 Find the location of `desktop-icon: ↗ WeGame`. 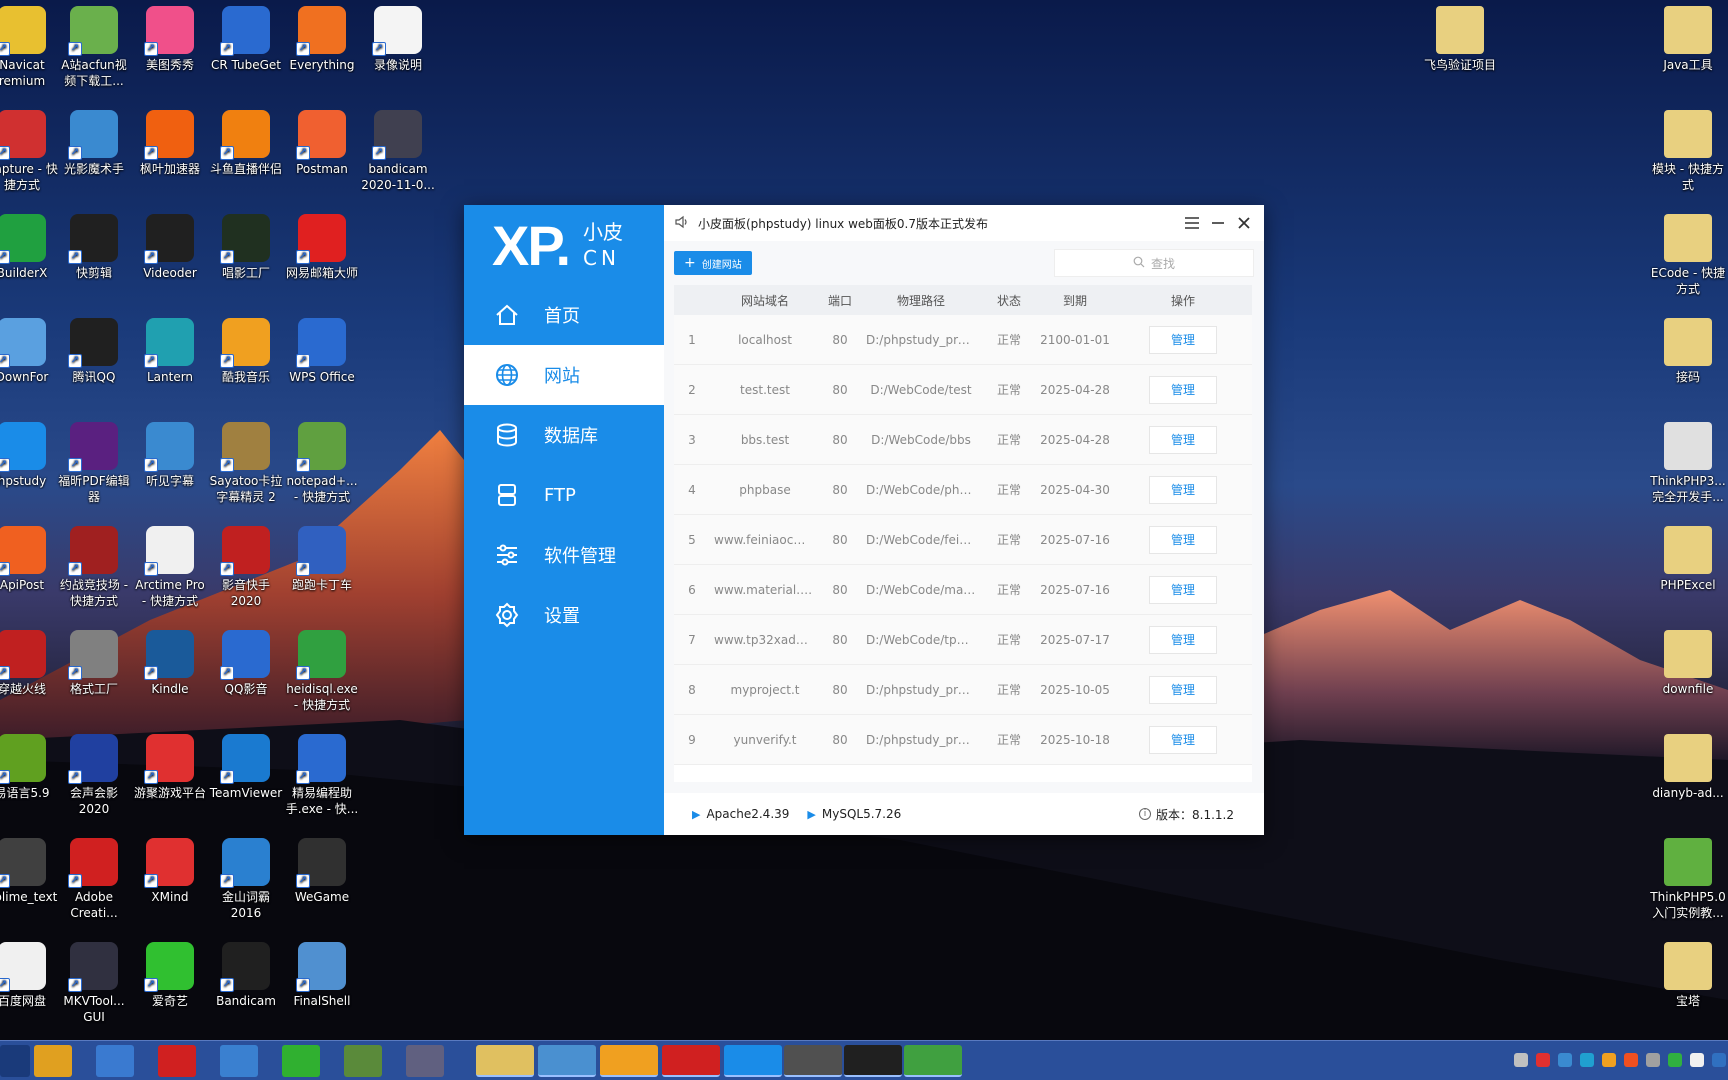

desktop-icon: ↗ WeGame is located at coordinates (322, 871).